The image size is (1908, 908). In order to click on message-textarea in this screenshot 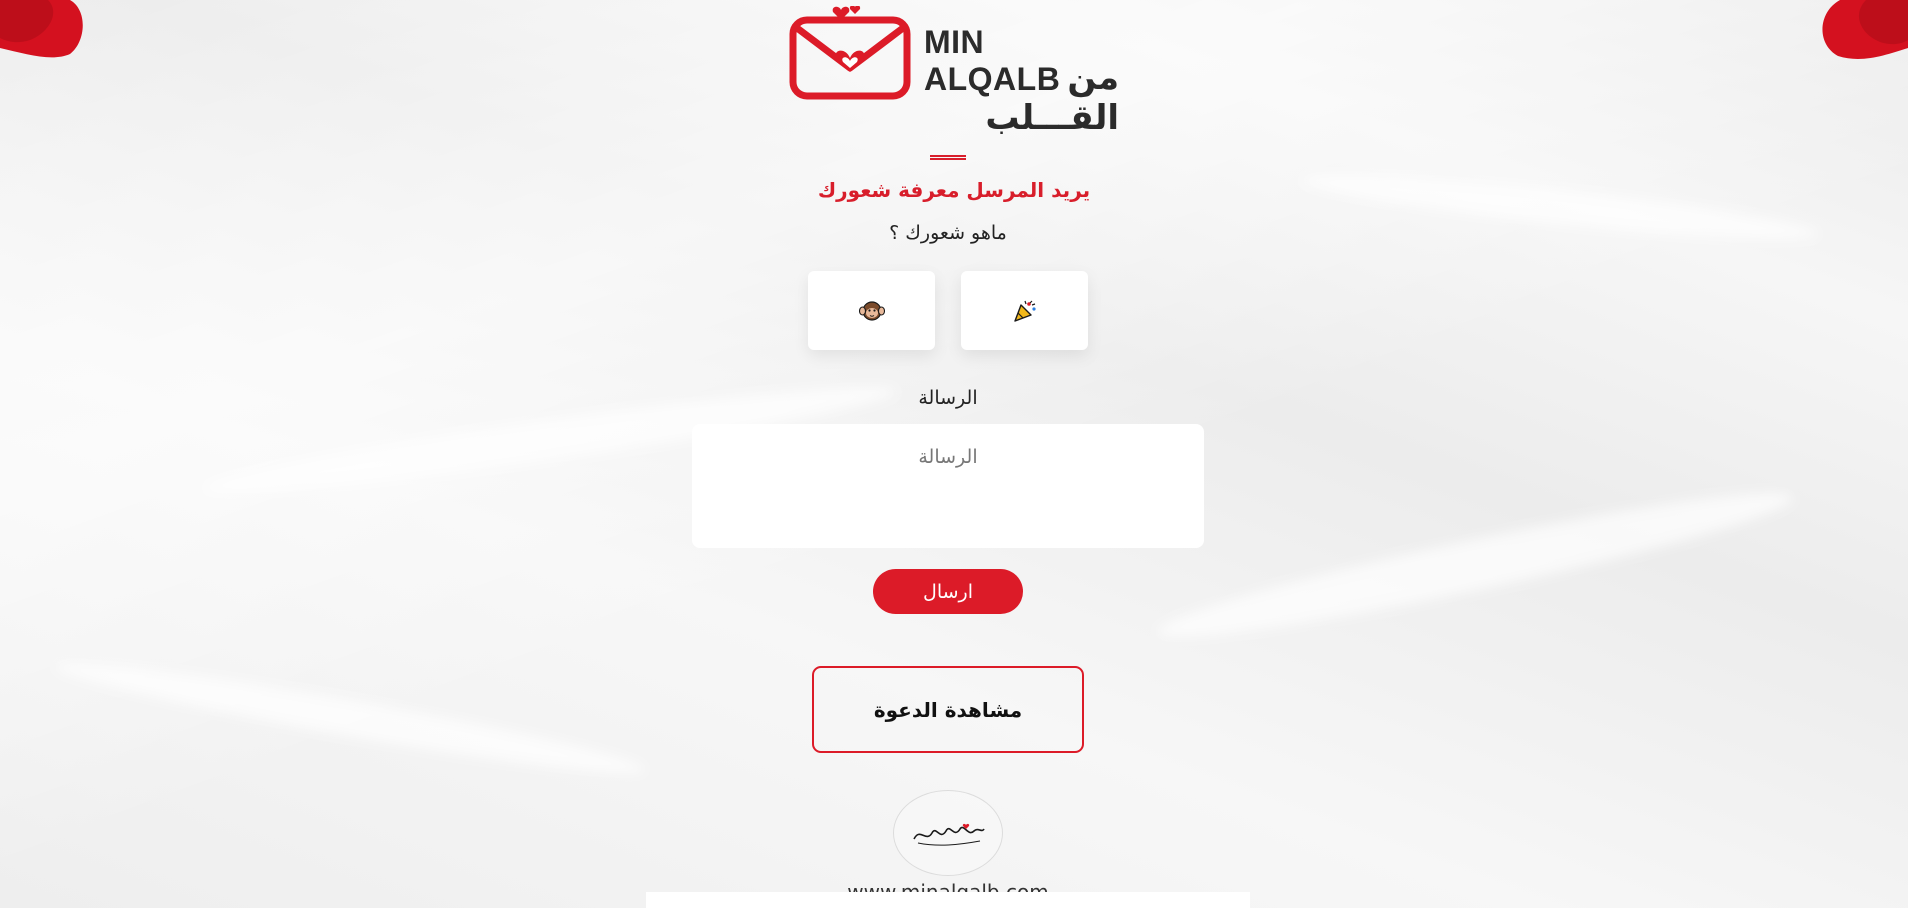, I will do `click(948, 486)`.